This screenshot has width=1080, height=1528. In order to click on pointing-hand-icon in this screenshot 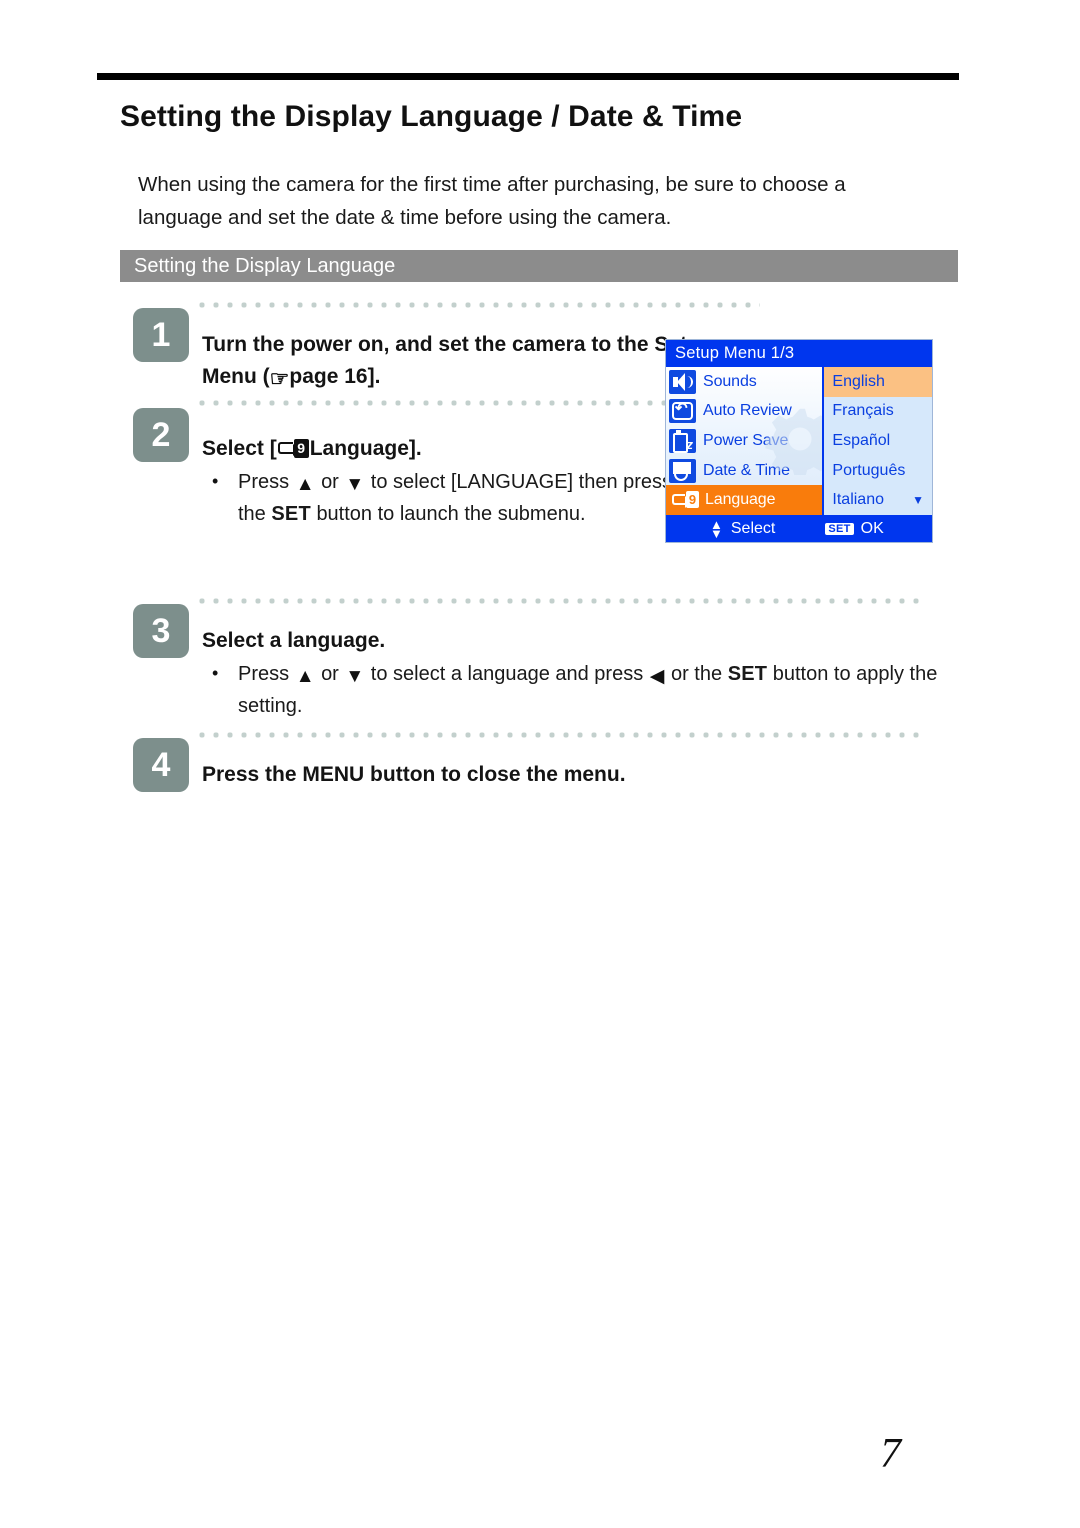, I will do `click(280, 379)`.